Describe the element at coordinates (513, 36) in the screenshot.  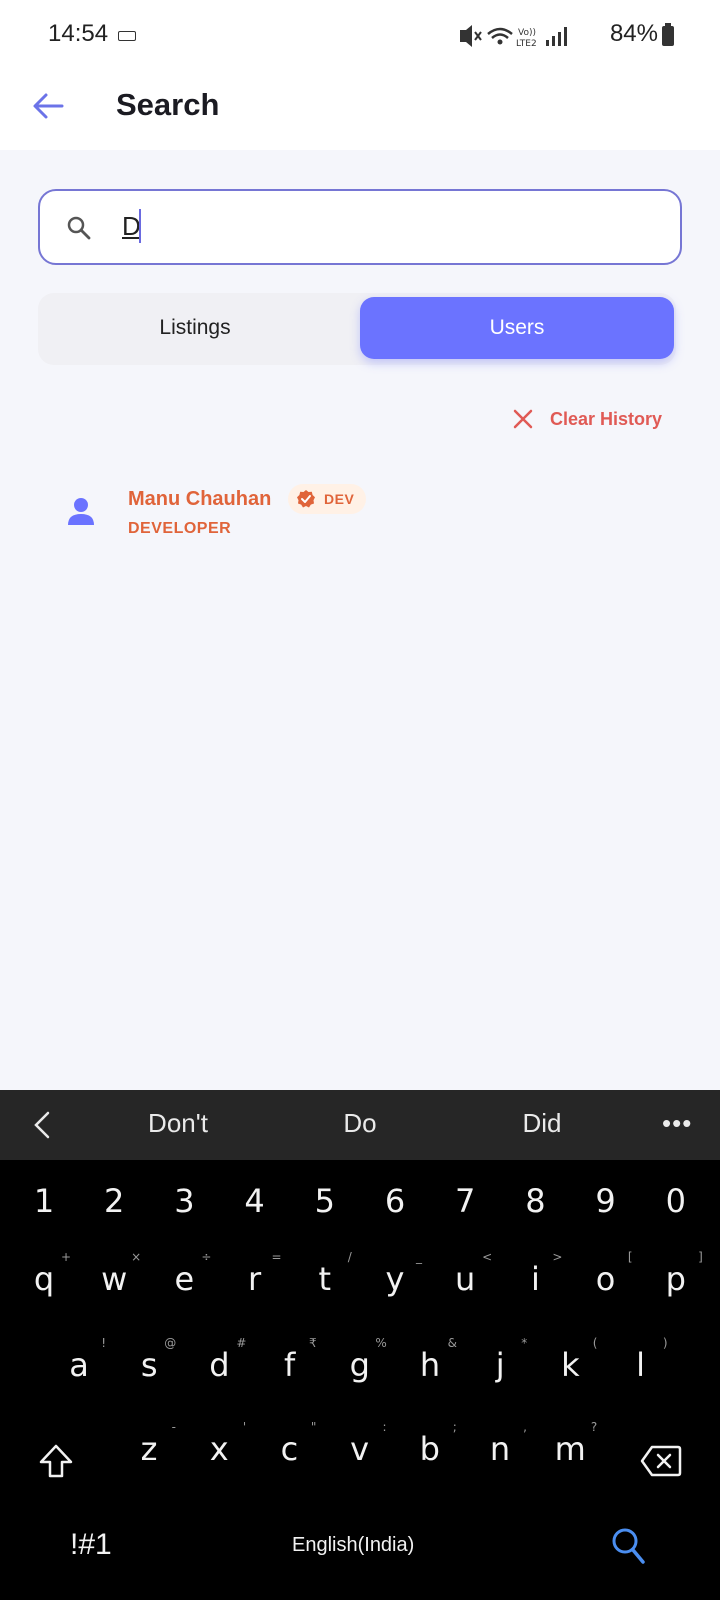
I see `signal-icons: Vo)) LTE2` at that location.